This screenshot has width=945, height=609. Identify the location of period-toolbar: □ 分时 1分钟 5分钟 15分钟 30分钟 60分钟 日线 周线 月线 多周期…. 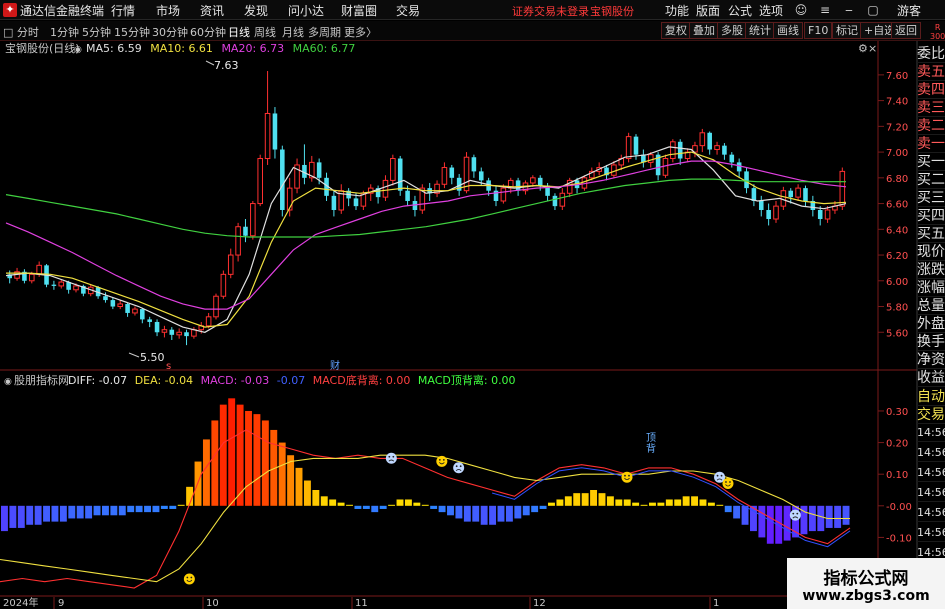
(472, 31).